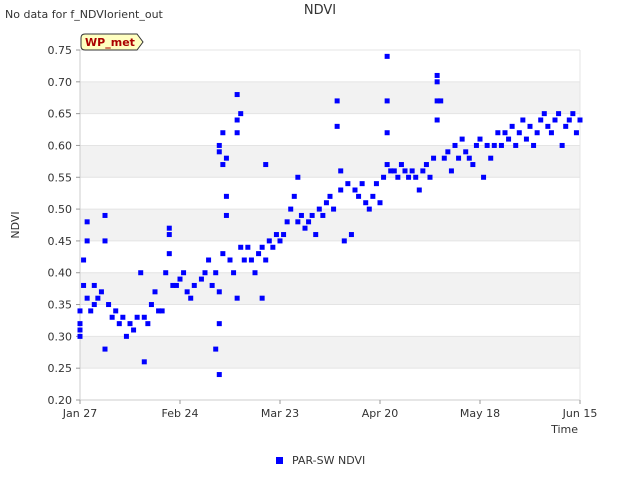 Image resolution: width=640 pixels, height=480 pixels. I want to click on y-axis-label: NDVI, so click(15, 224).